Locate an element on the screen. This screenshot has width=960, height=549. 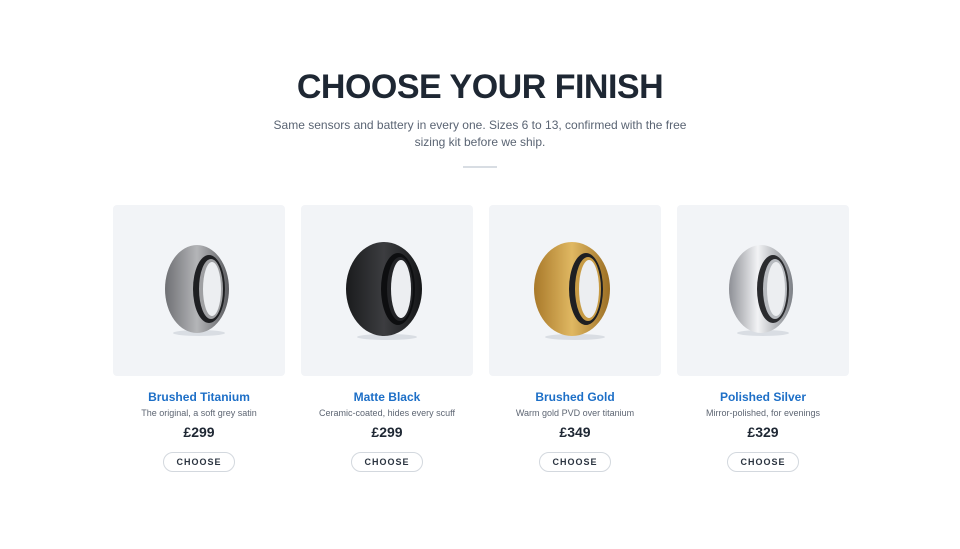
product-name: Brushed Titanium is located at coordinates (199, 397).